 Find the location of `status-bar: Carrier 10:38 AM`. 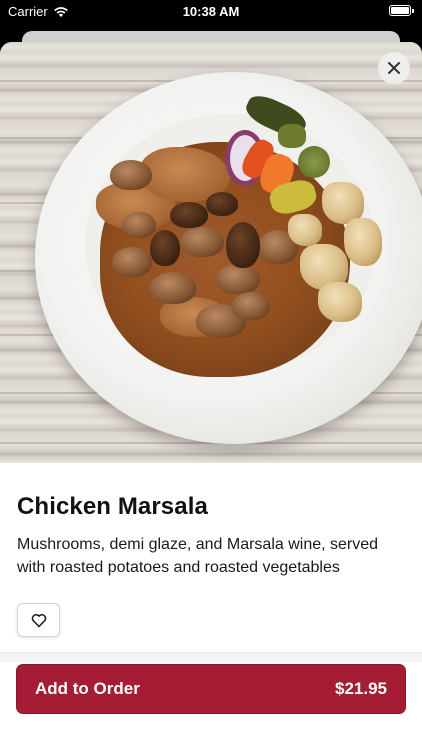

status-bar: Carrier 10:38 AM is located at coordinates (211, 12).